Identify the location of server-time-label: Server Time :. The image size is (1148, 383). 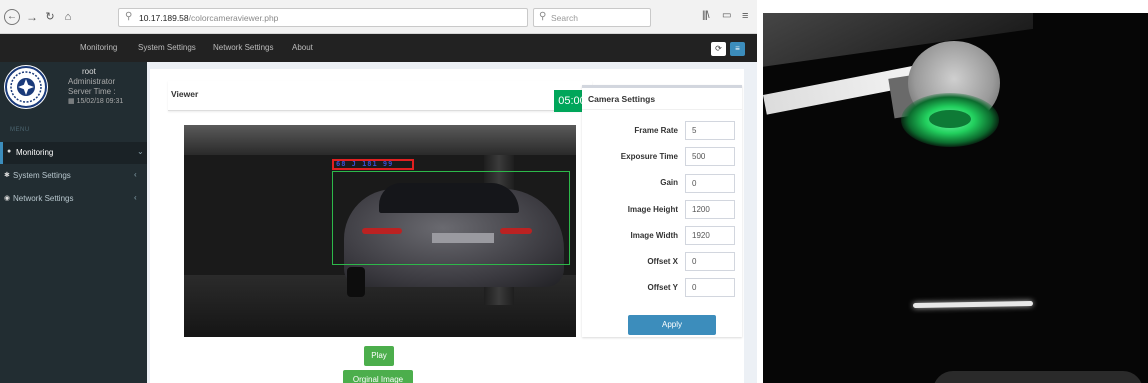
(92, 91).